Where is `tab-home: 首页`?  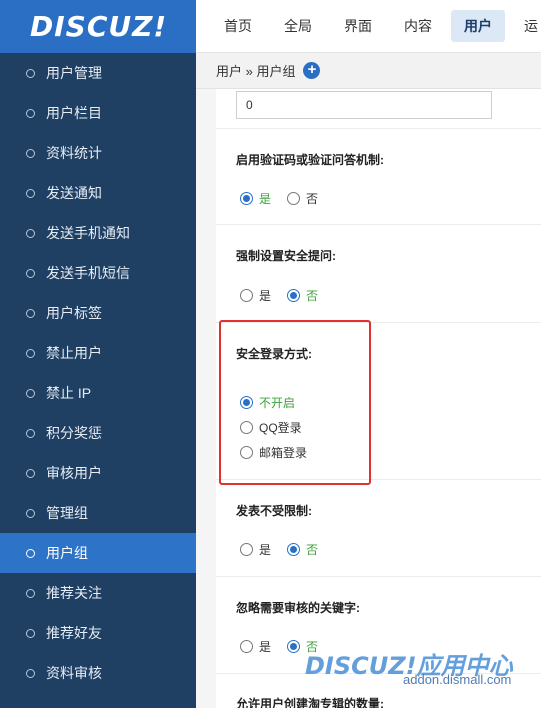
tab-home: 首页 is located at coordinates (238, 26).